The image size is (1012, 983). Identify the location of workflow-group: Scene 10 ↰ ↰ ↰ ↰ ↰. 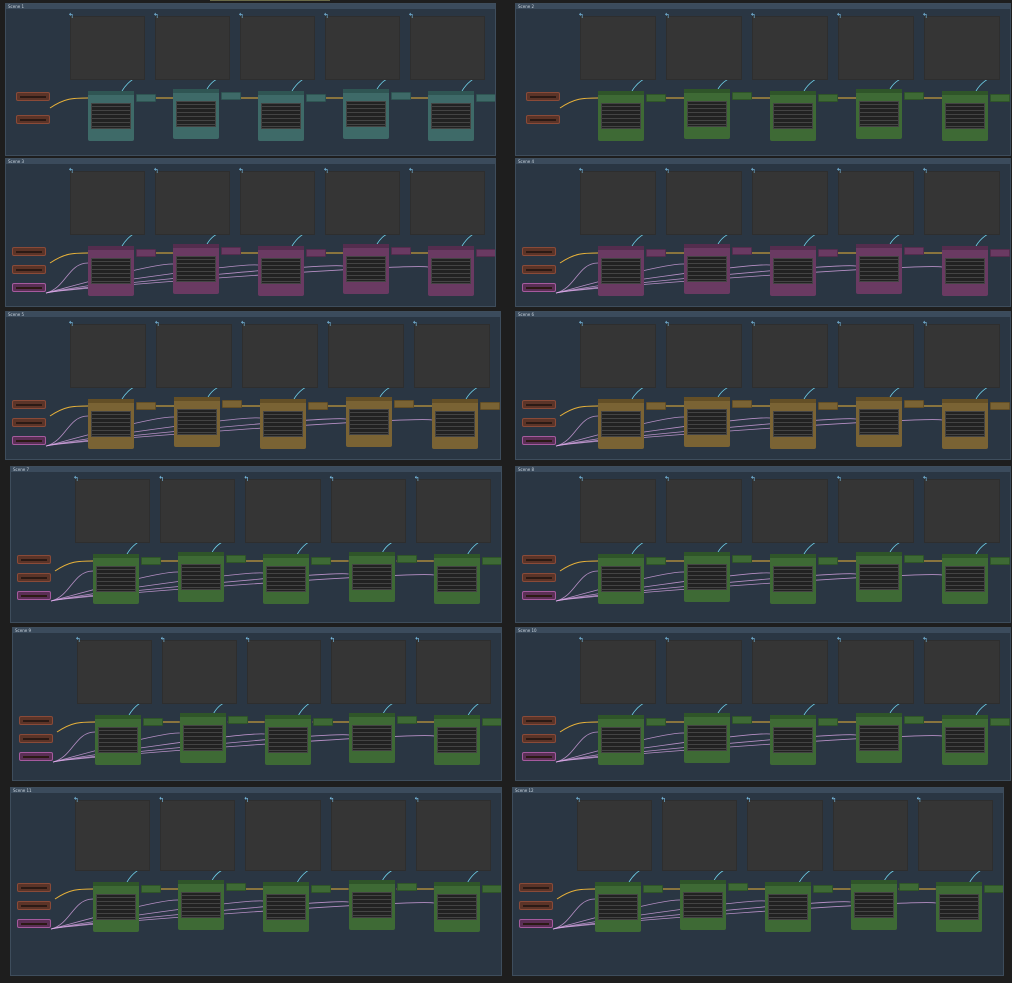
(763, 704).